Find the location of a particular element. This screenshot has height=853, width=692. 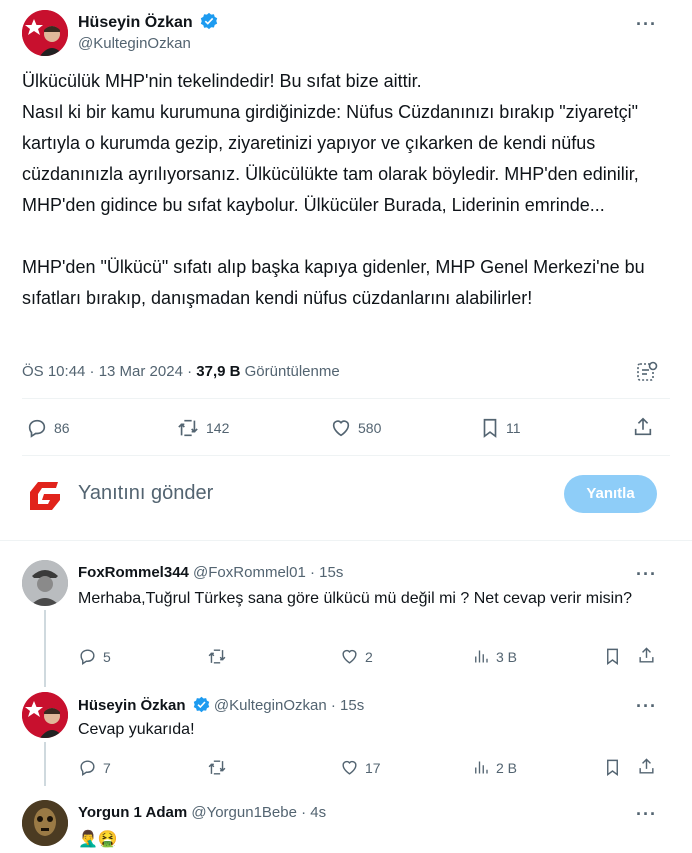

reply-author-name: Yorgun 1 Adam is located at coordinates (132, 812).